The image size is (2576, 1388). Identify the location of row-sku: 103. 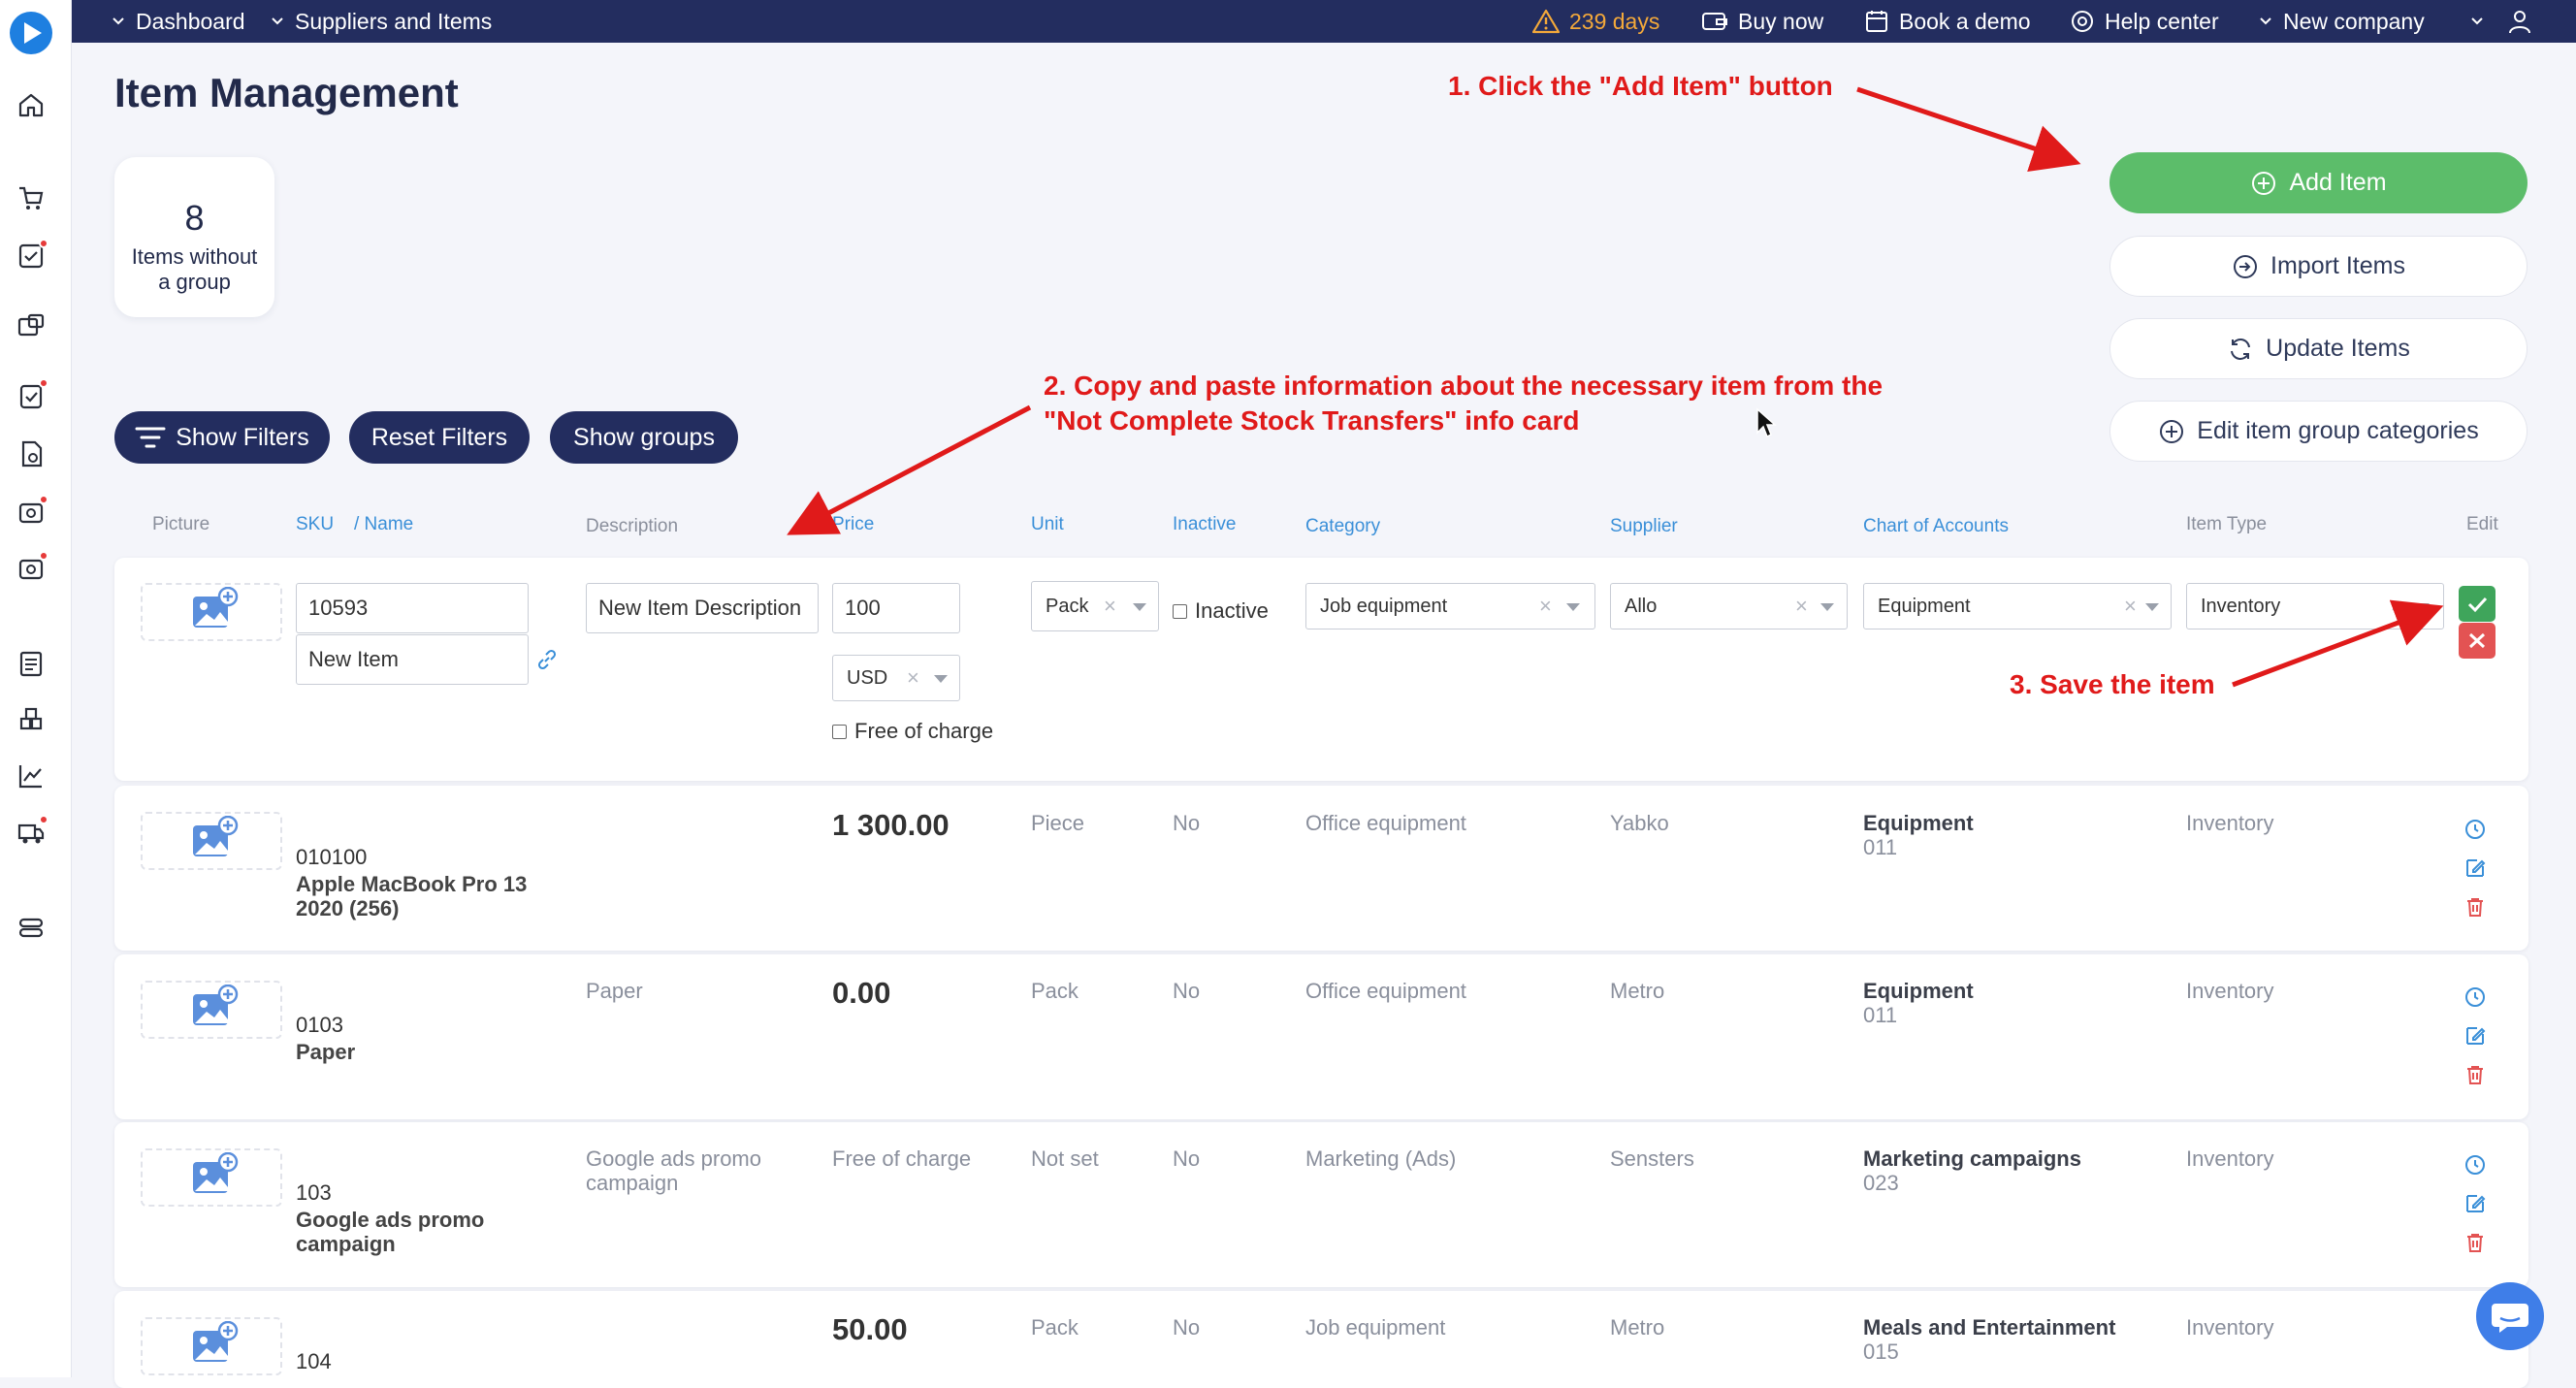
(314, 1192).